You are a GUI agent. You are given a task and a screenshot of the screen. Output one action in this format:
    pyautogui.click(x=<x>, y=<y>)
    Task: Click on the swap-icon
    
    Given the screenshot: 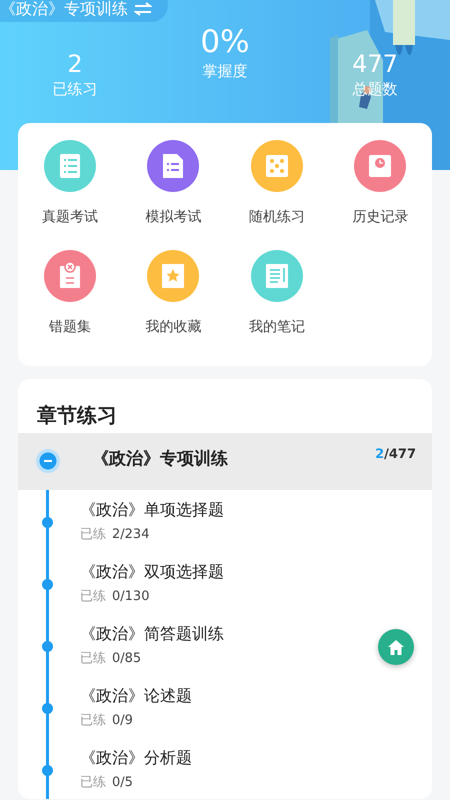 What is the action you would take?
    pyautogui.click(x=143, y=9)
    